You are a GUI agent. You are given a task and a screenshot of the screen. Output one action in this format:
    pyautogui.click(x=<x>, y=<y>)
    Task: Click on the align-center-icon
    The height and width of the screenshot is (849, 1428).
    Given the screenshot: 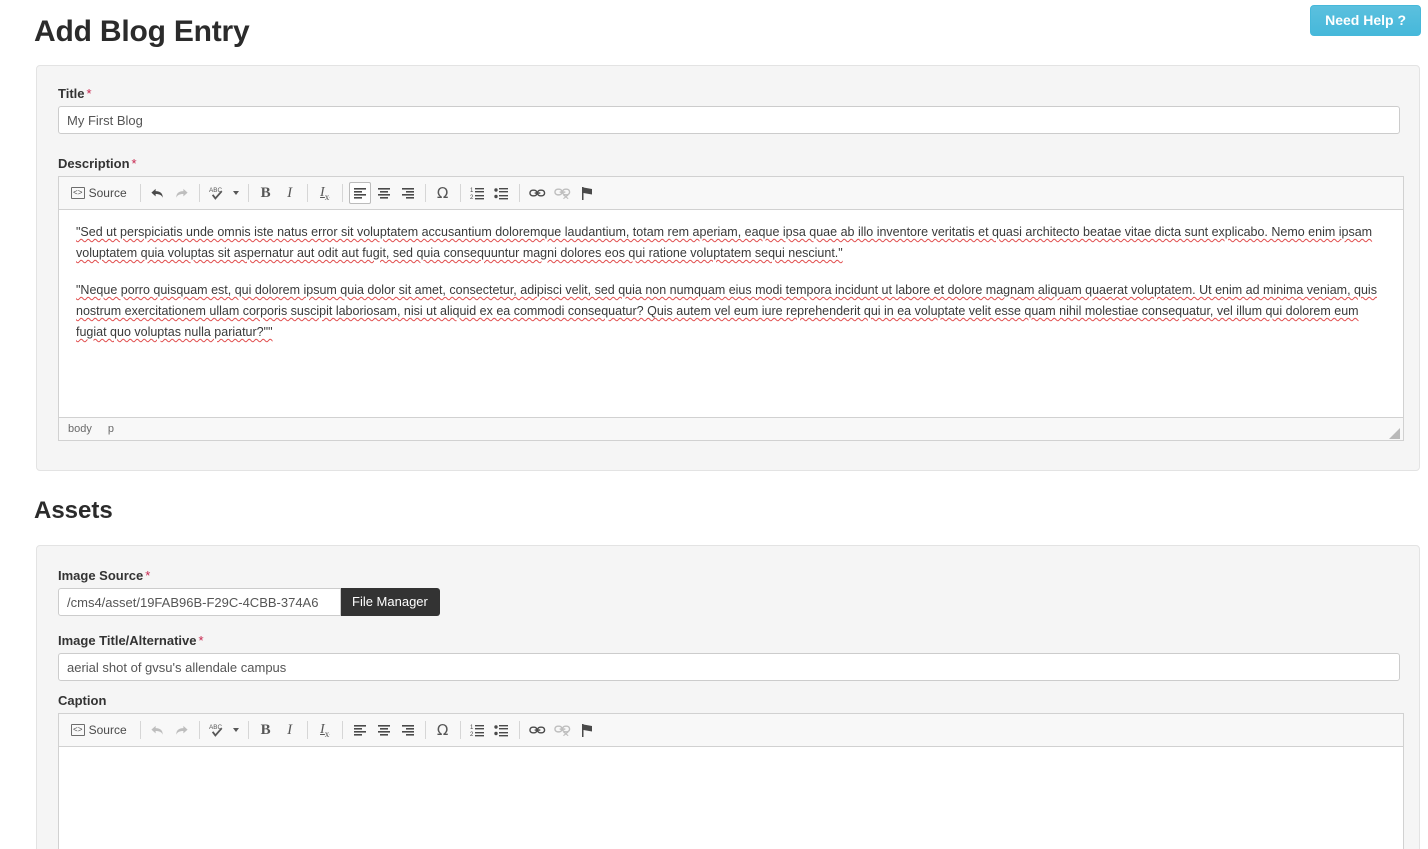 What is the action you would take?
    pyautogui.click(x=383, y=730)
    